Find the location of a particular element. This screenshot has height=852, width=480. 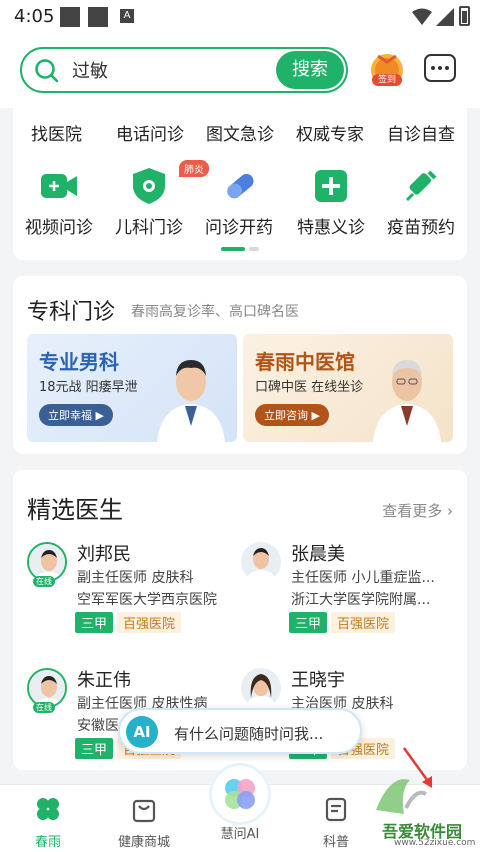

video-icon is located at coordinates (59, 186).